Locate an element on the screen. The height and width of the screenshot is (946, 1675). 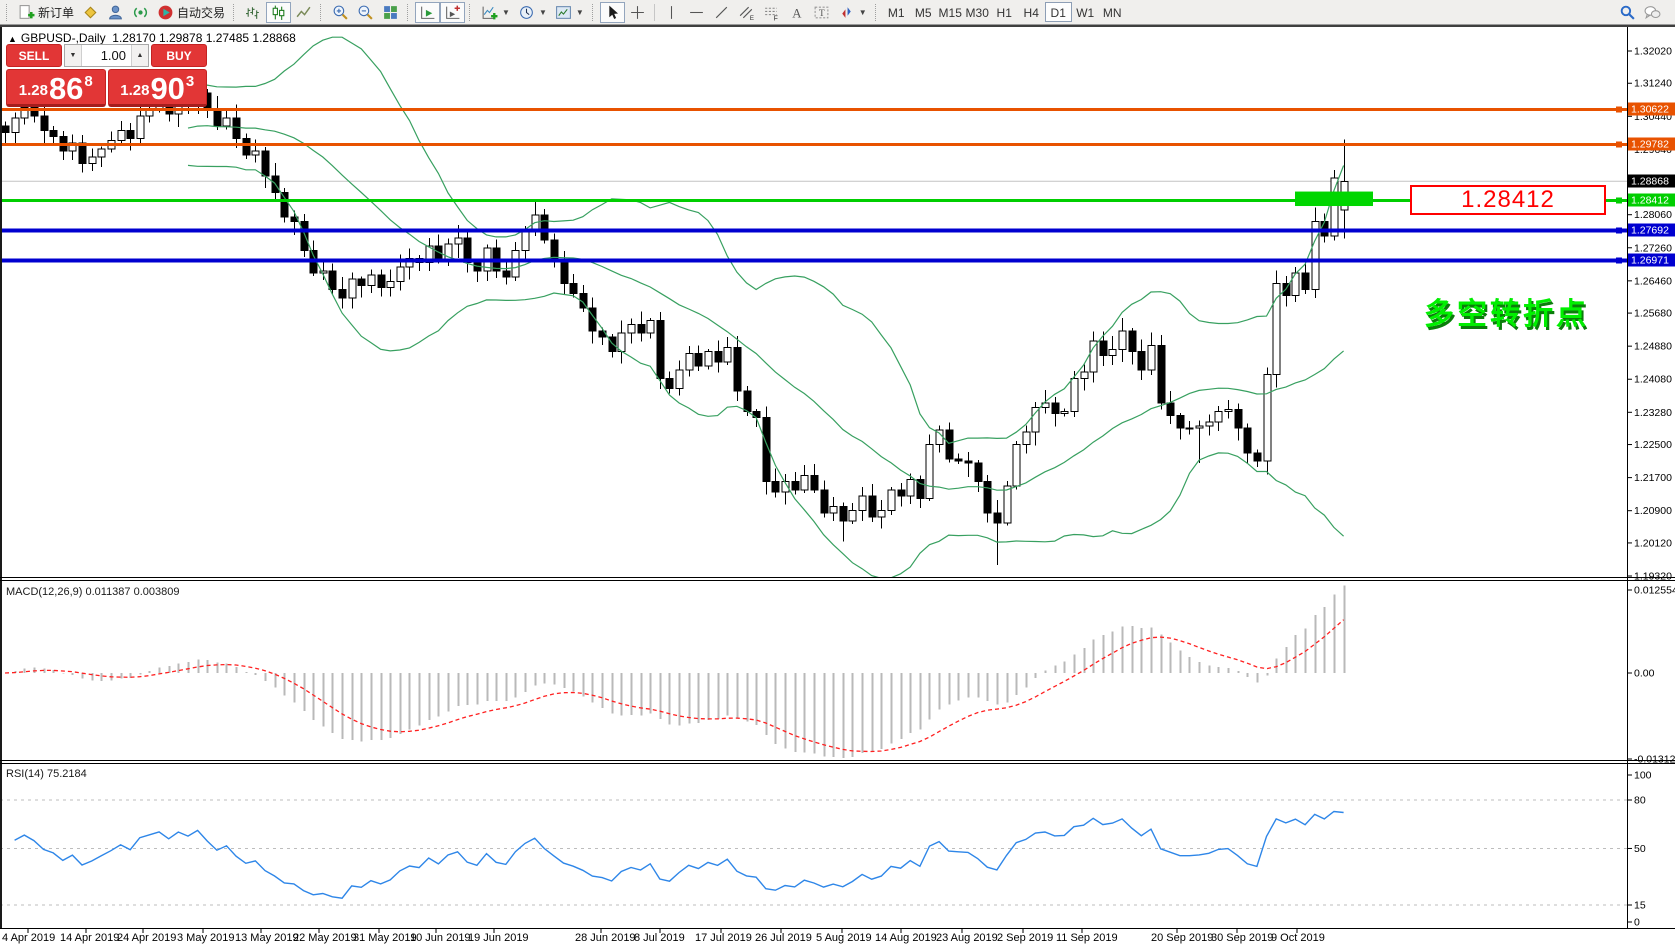
svg-text: 20 Sep 2019 is located at coordinates (1182, 938).